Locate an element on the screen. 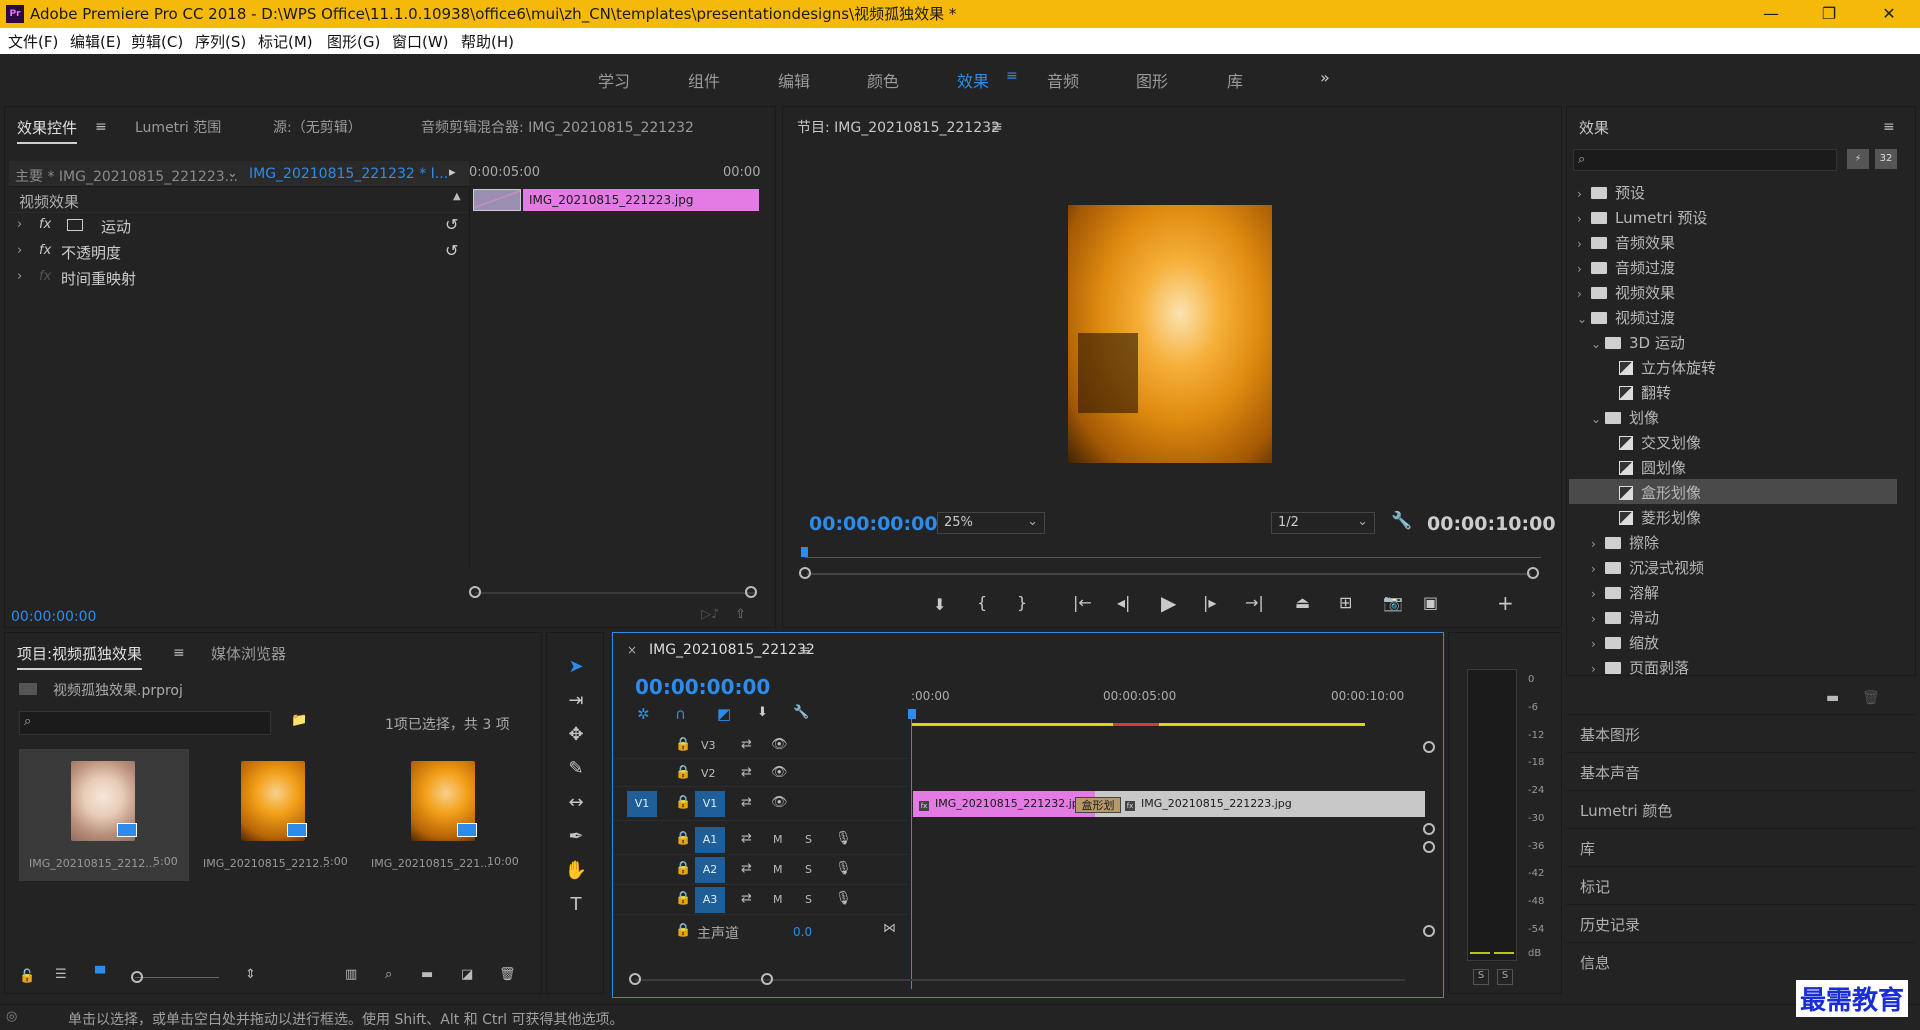  razor-tool-icon: ✎ is located at coordinates (576, 768).